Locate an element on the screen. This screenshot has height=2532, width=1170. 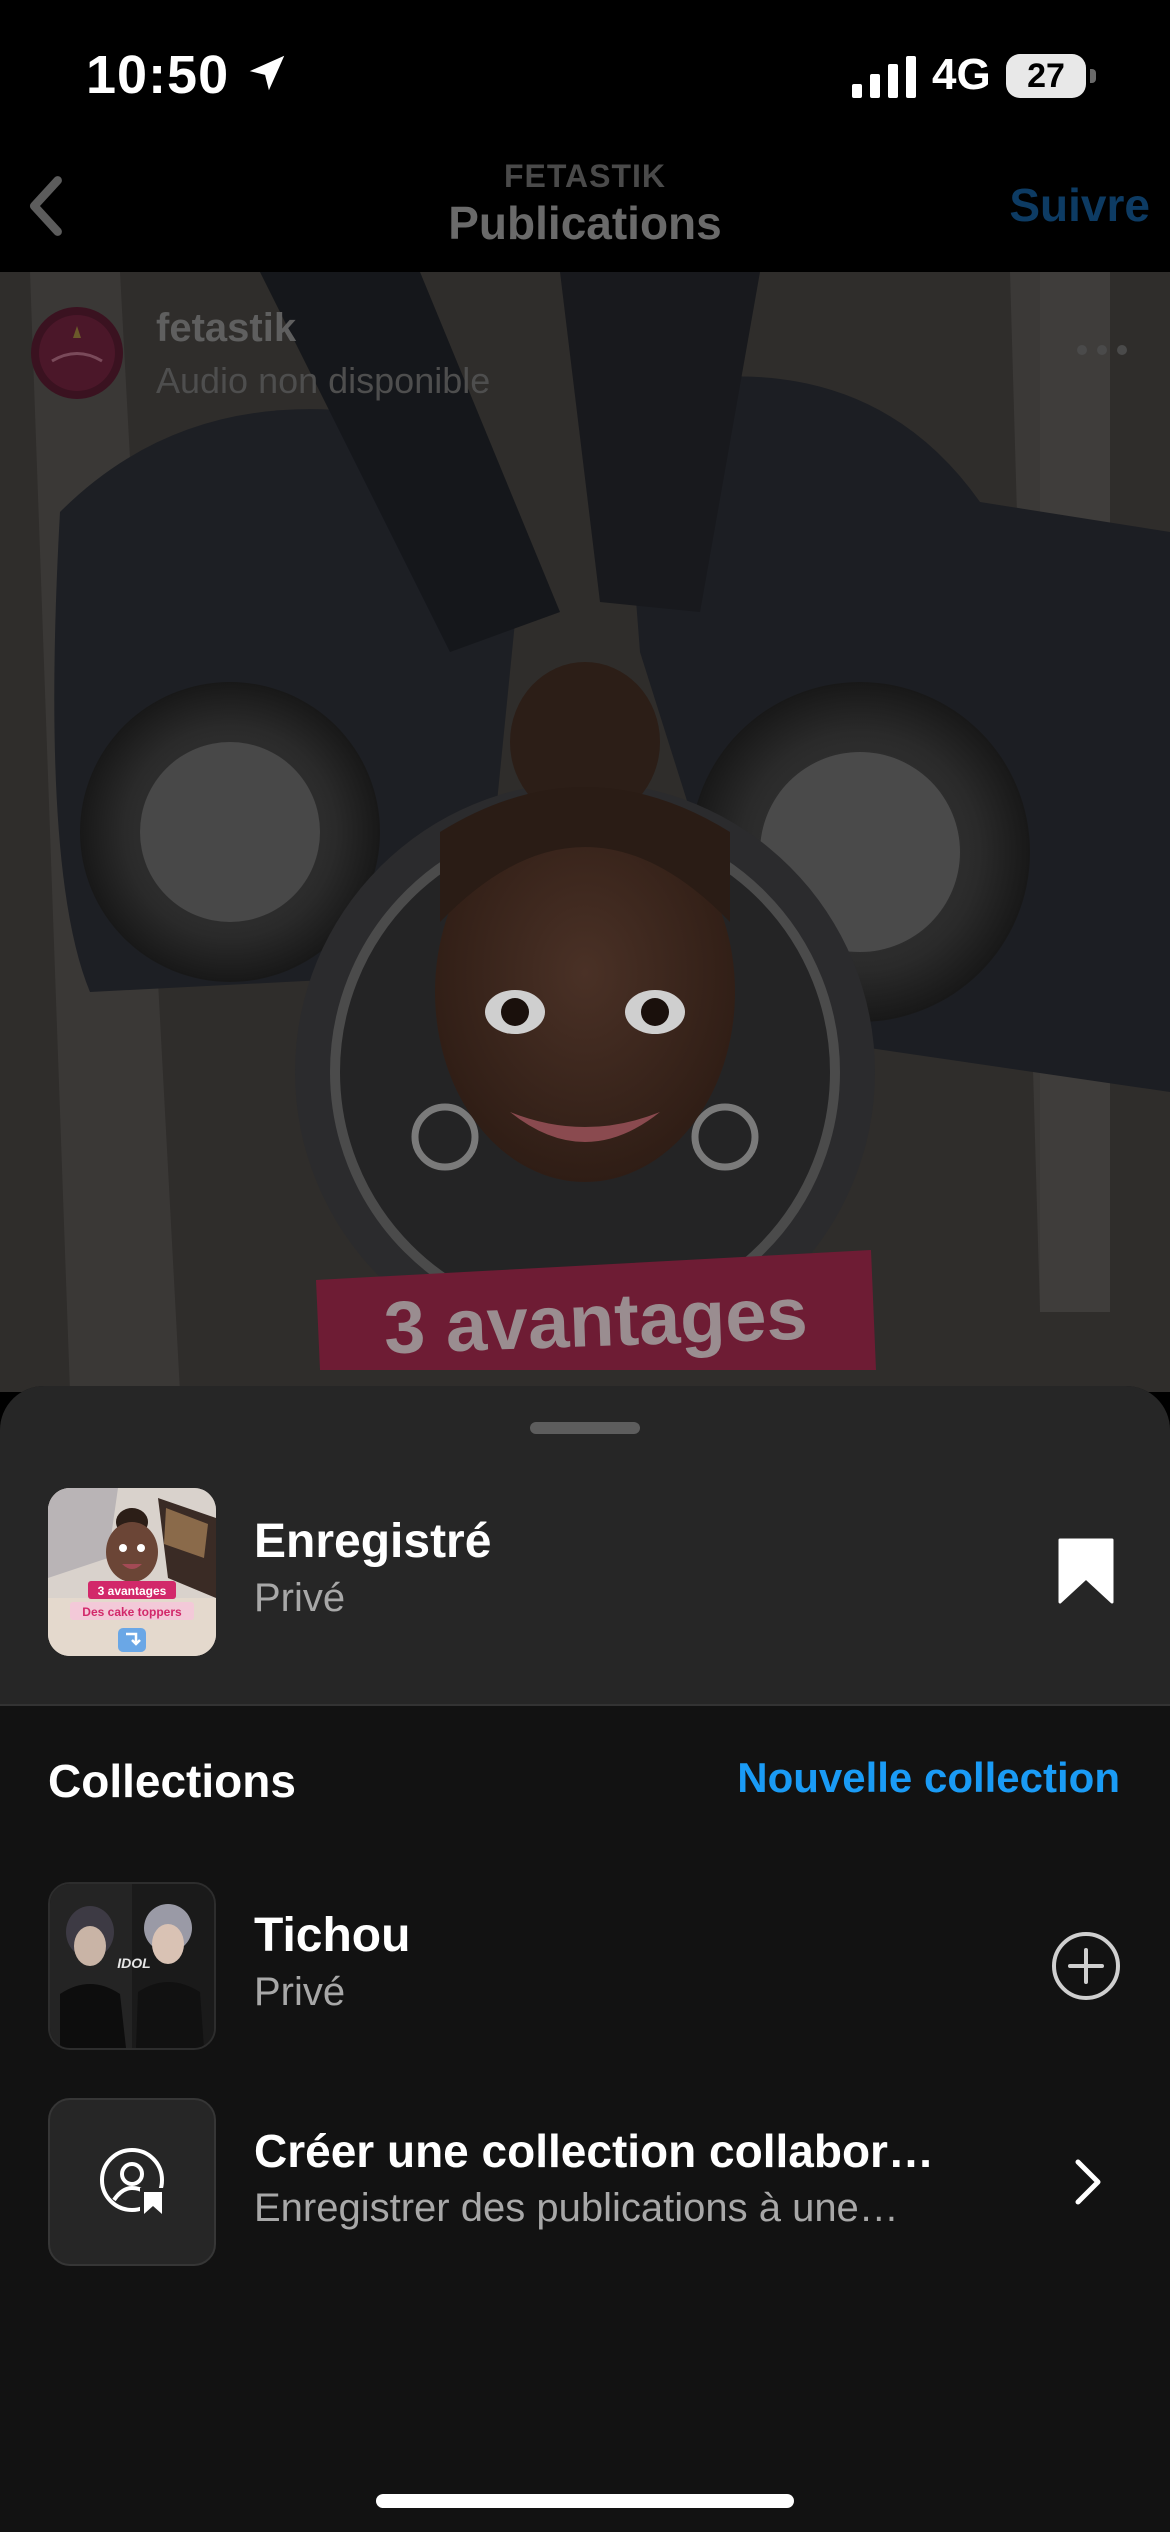
tichou-thumb-image: IDOL is located at coordinates (132, 1966).